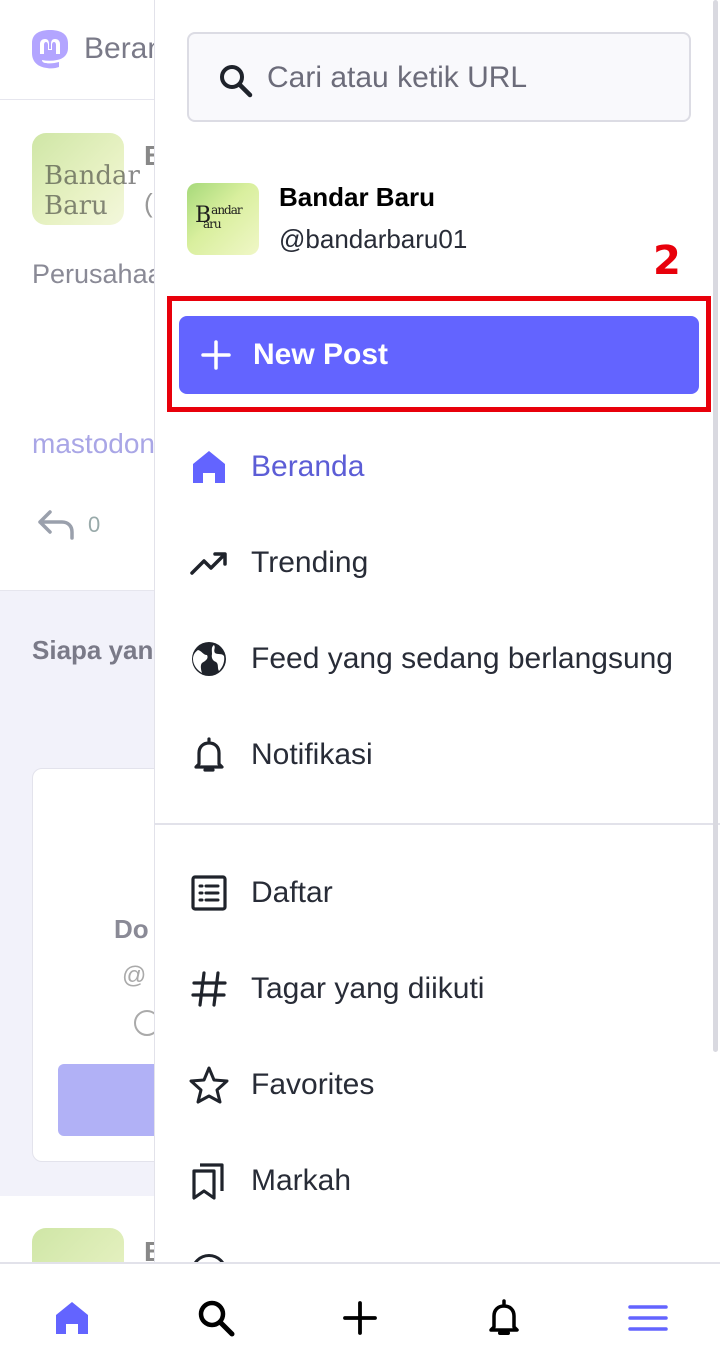  Describe the element at coordinates (462, 658) in the screenshot. I see `nav-label: Feed yang sedang berlangsung` at that location.